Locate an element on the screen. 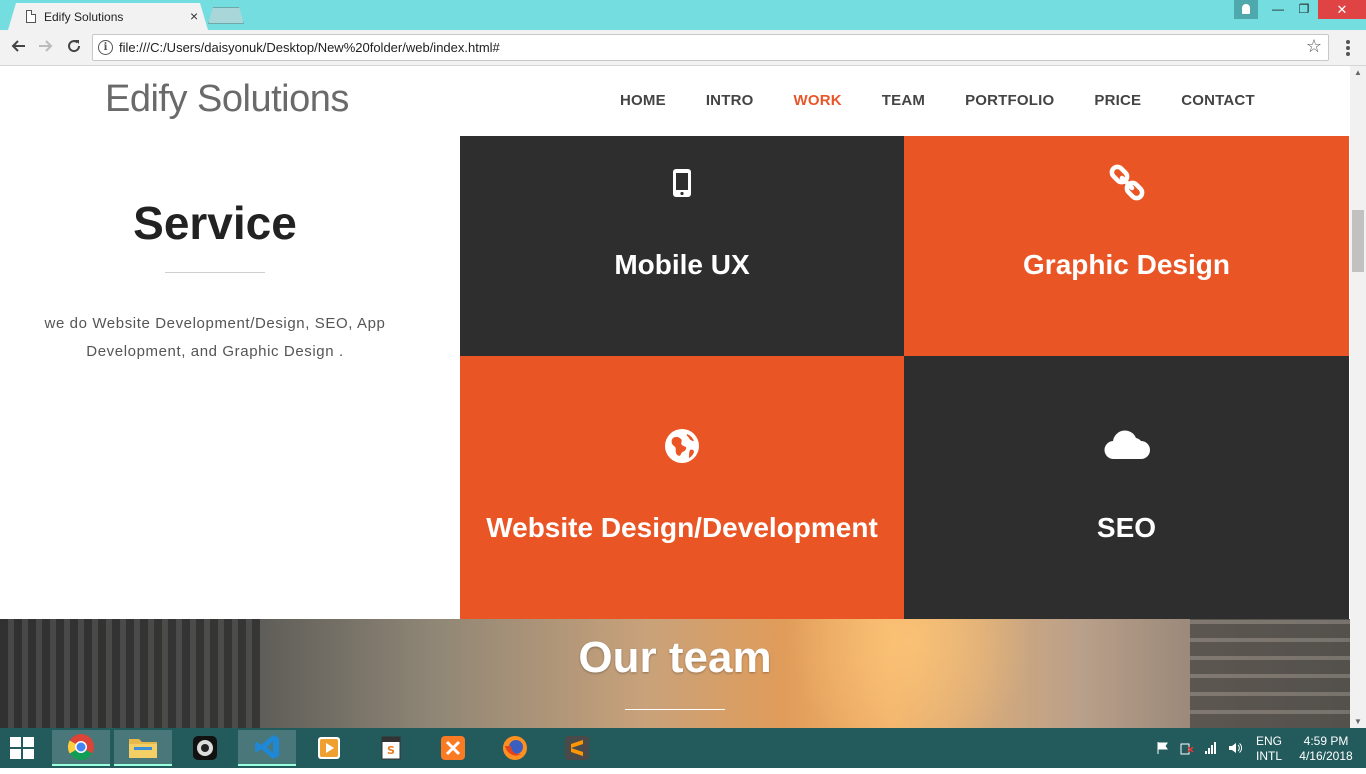 The width and height of the screenshot is (1366, 774). service-tile-graphic-design: Graphic Design is located at coordinates (1126, 246).